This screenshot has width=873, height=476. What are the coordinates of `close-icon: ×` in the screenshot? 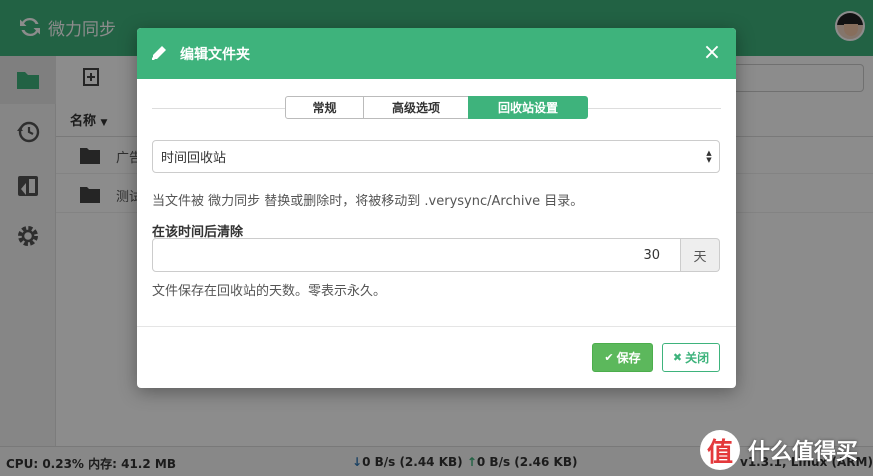 It's located at (712, 53).